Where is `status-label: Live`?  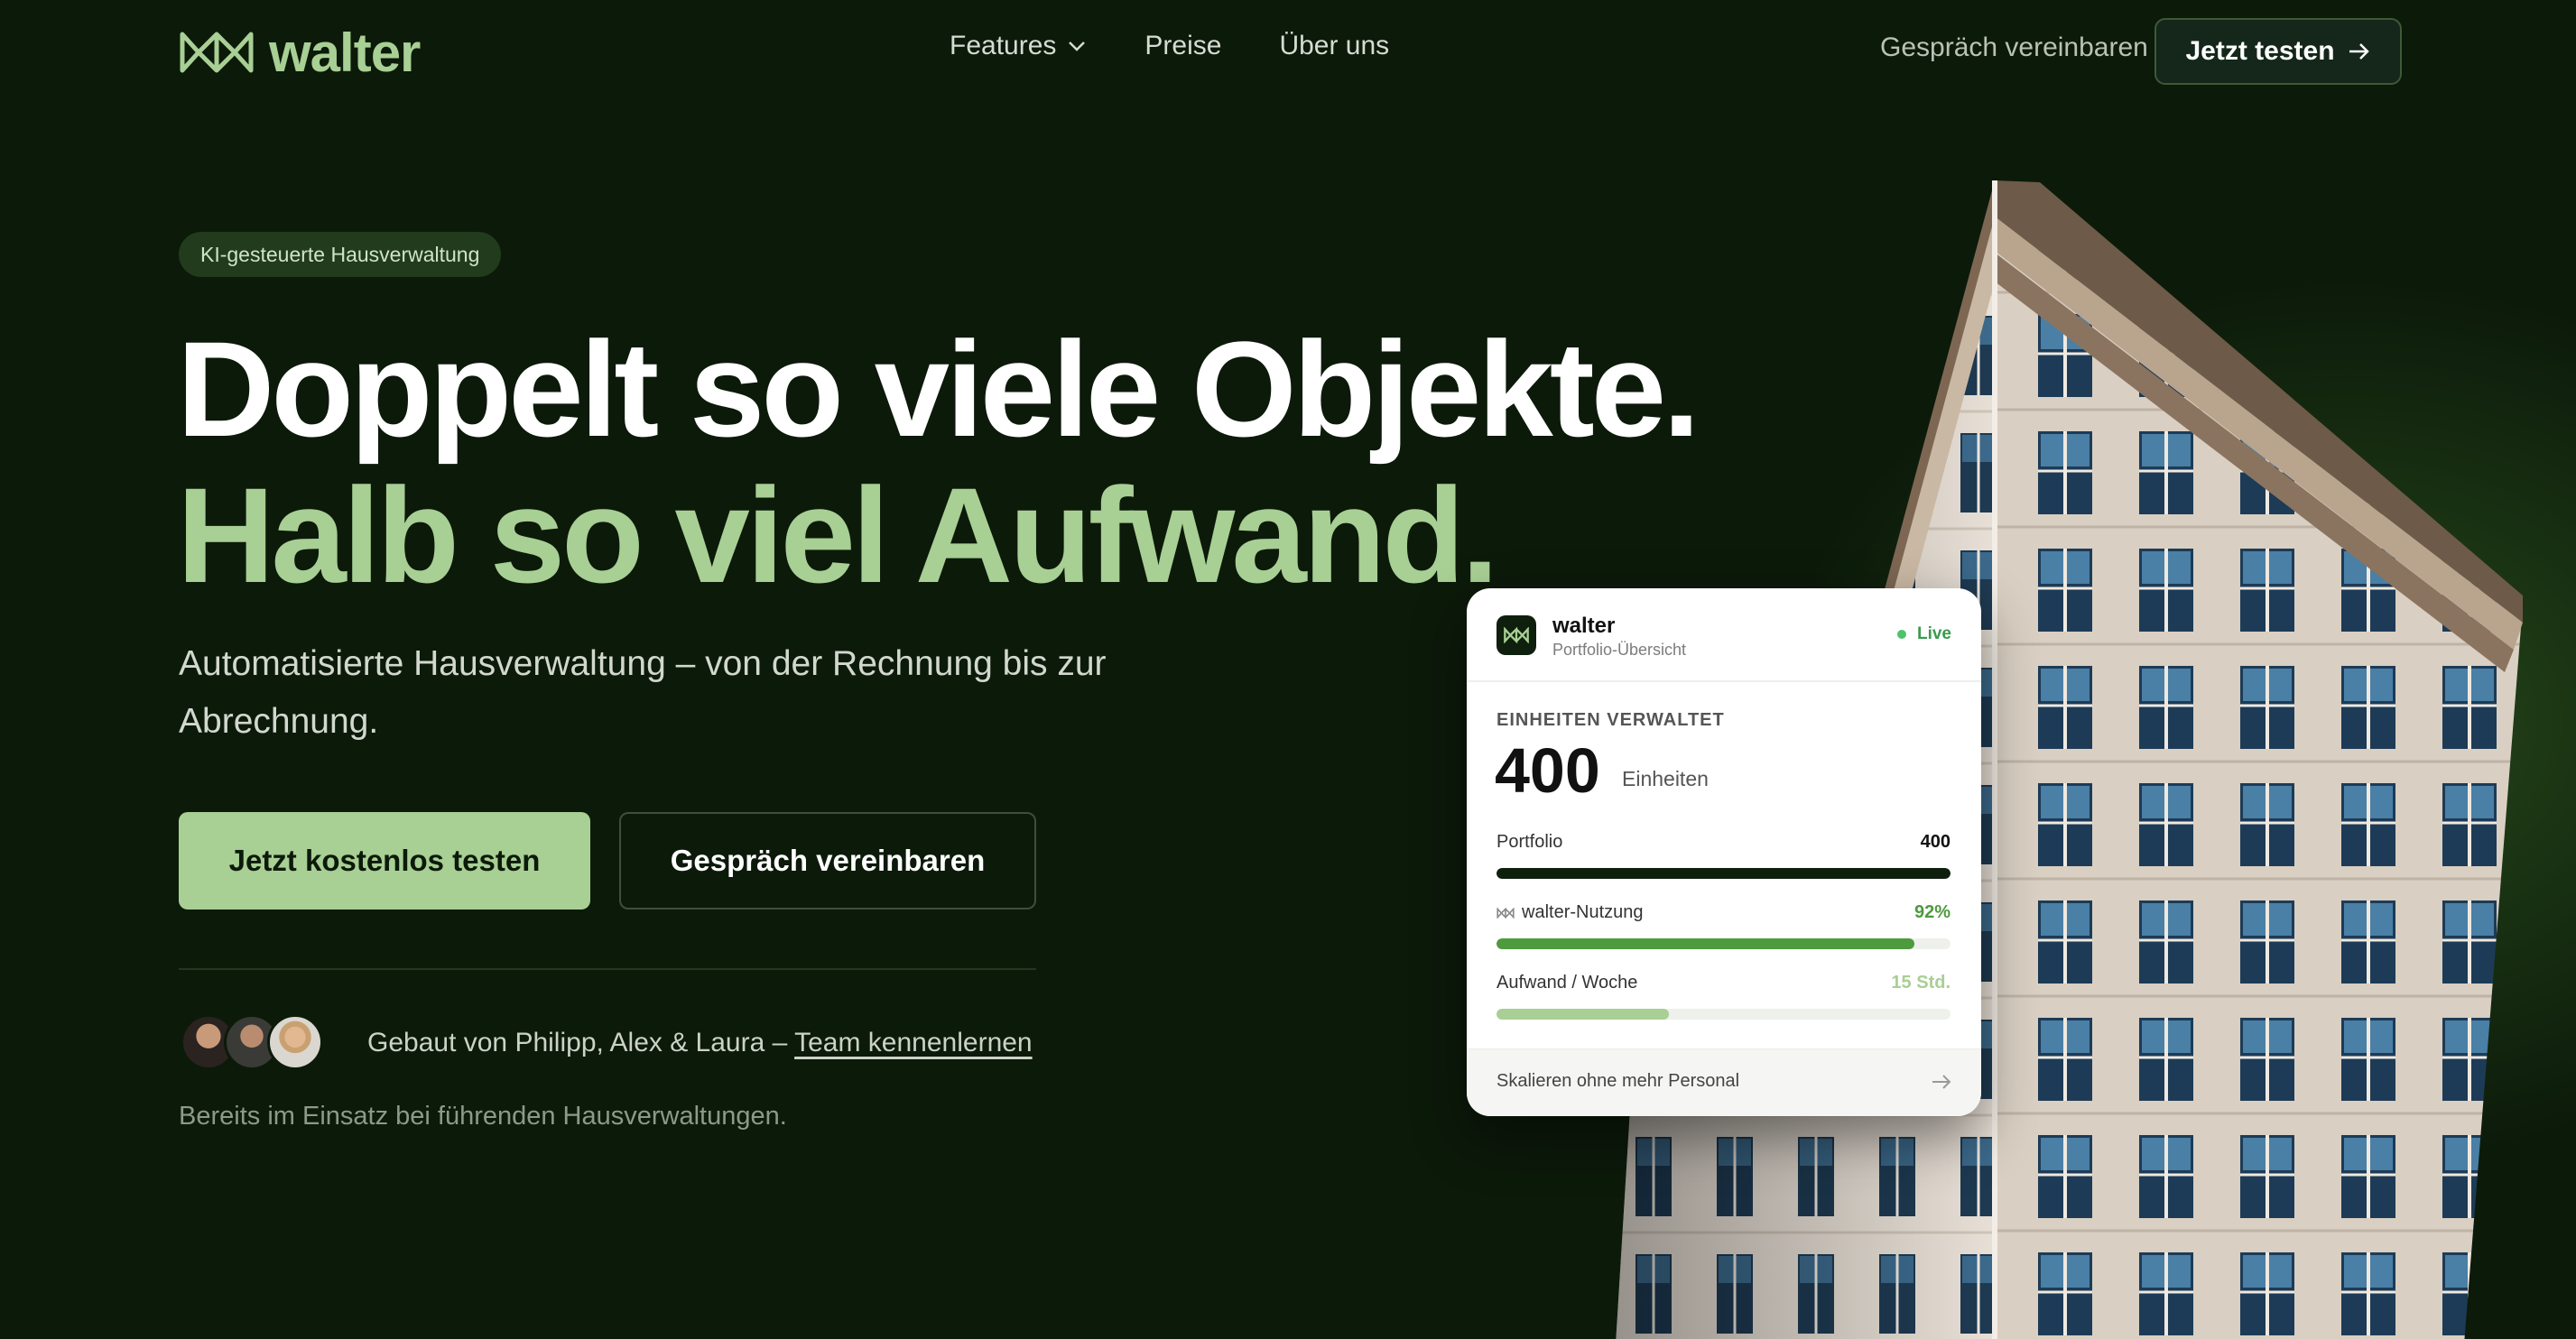
status-label: Live is located at coordinates (1934, 633).